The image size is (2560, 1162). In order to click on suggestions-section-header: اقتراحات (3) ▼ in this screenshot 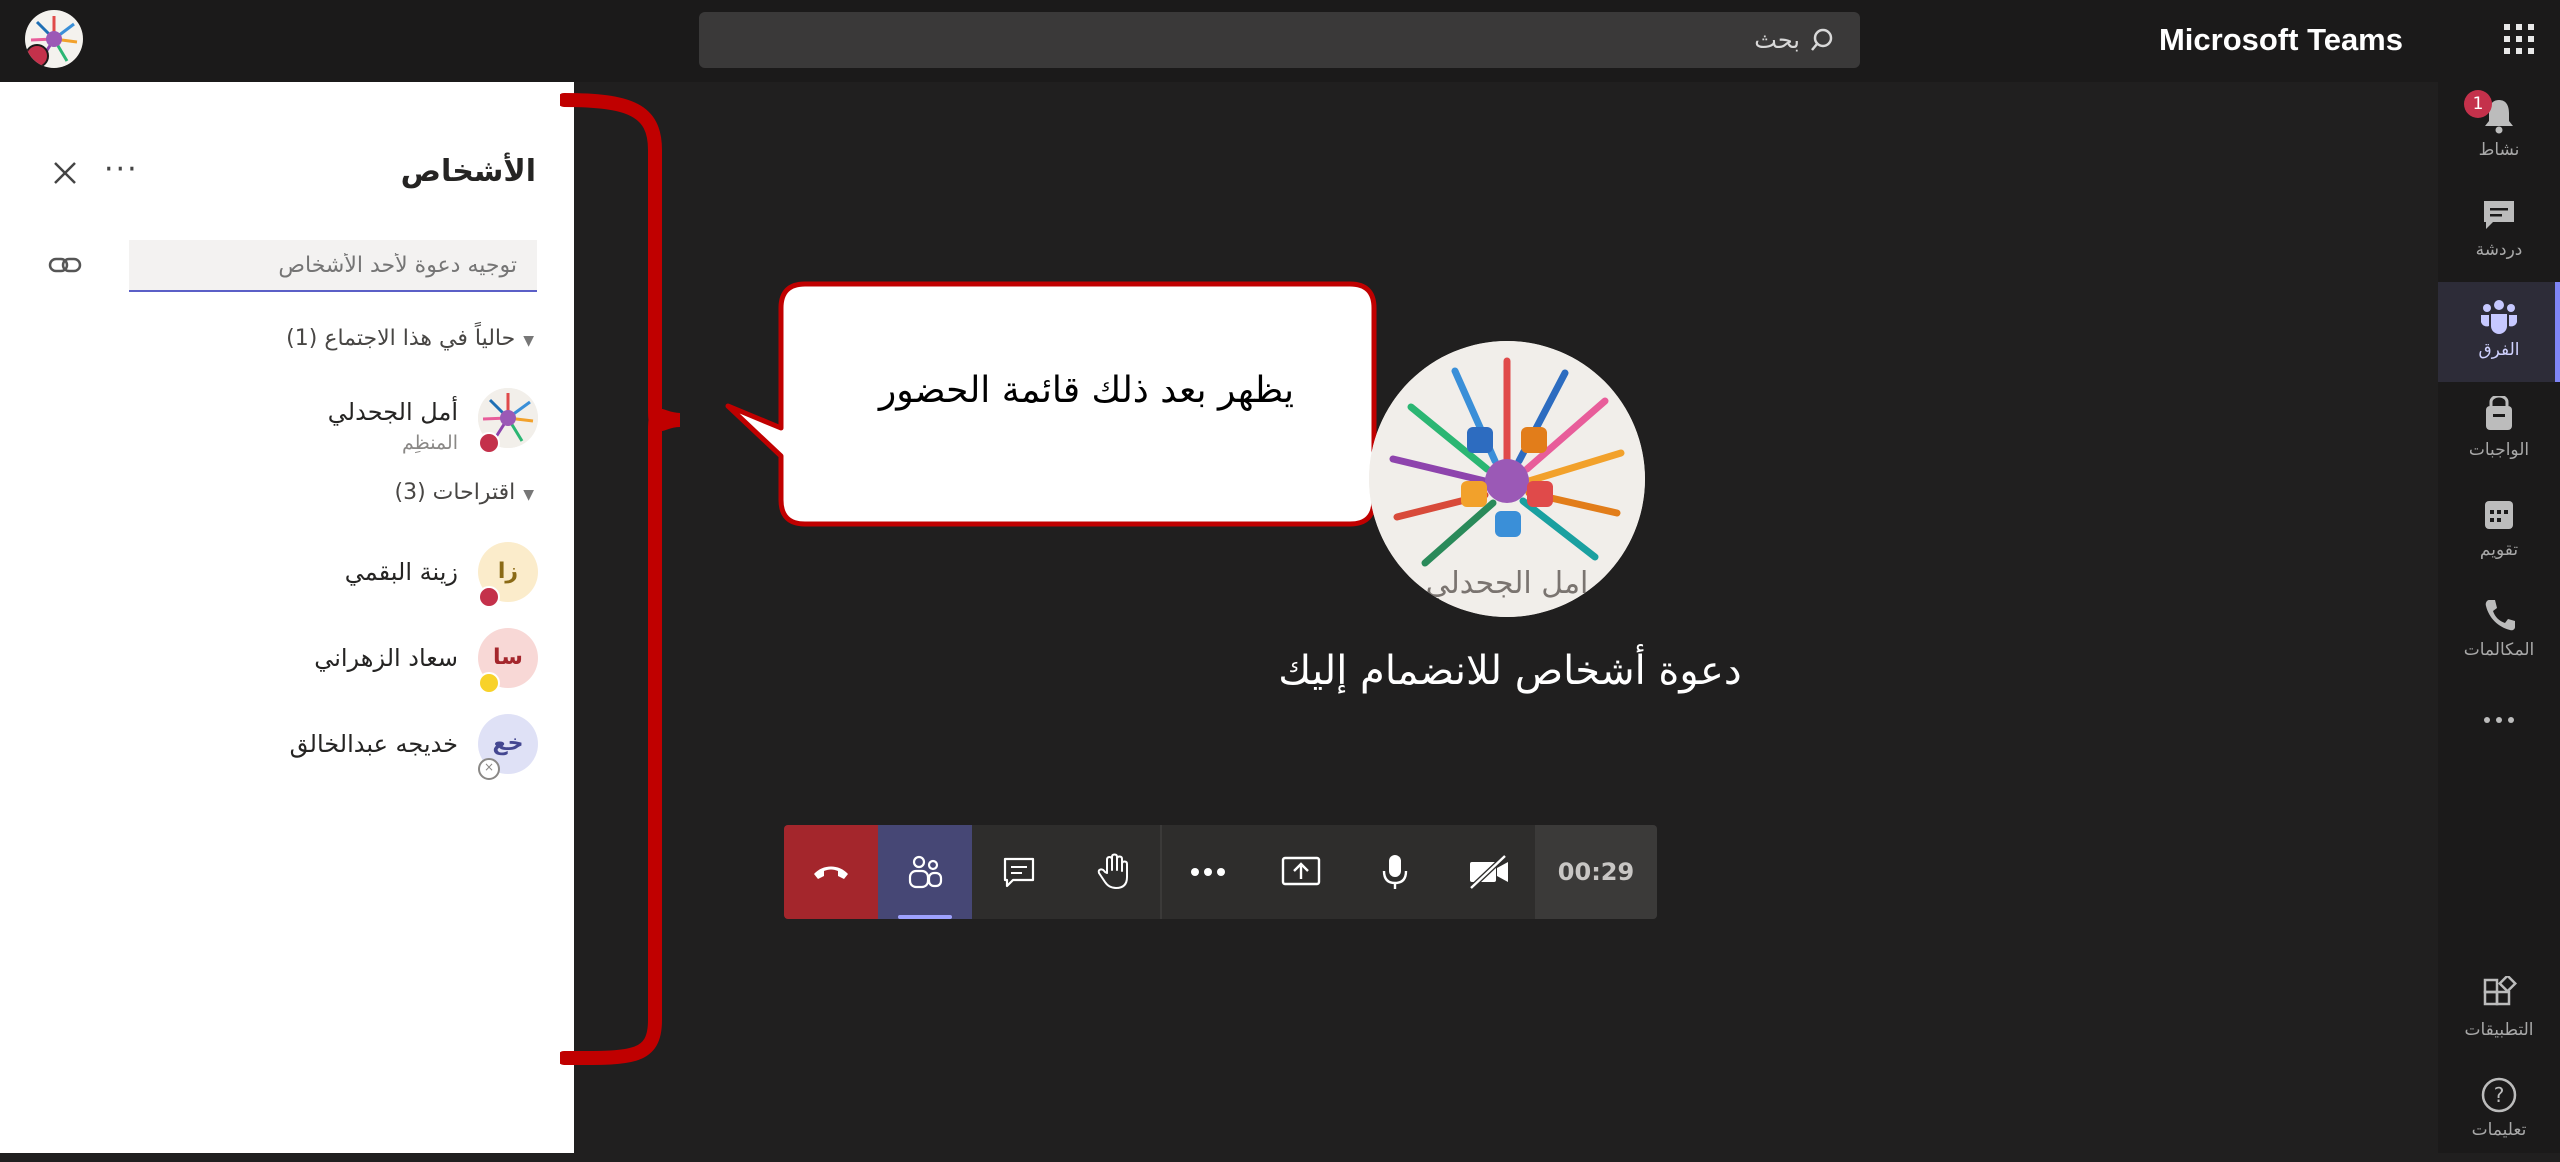, I will do `click(464, 492)`.